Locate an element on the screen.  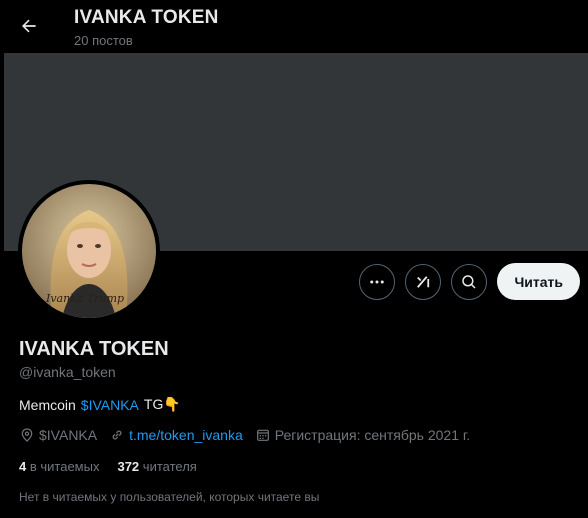
profile-bio: Memcoin $IVANKA TG👇 is located at coordinates (100, 404).